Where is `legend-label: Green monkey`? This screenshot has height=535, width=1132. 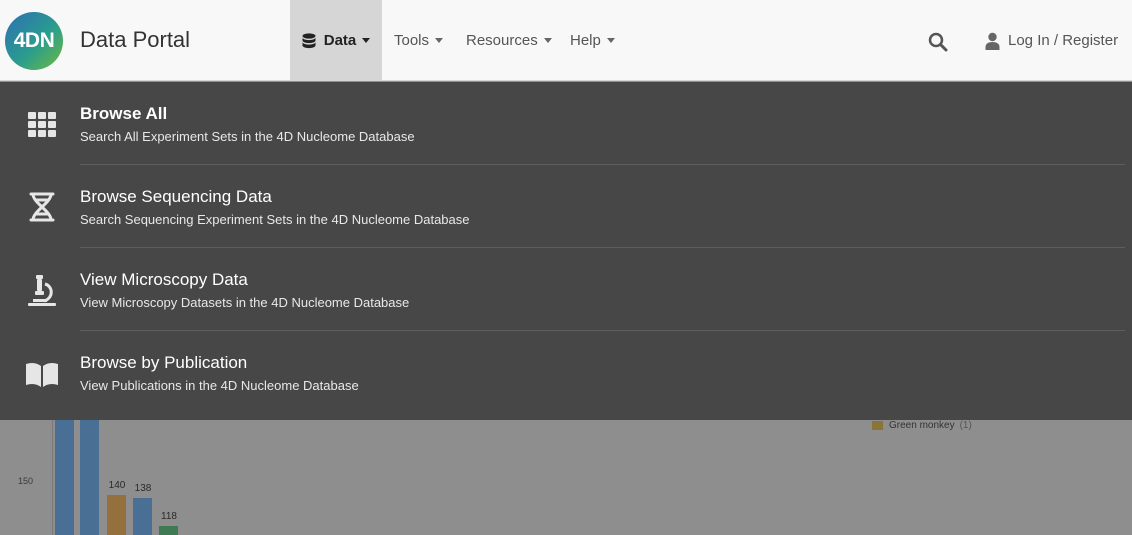 legend-label: Green monkey is located at coordinates (922, 425).